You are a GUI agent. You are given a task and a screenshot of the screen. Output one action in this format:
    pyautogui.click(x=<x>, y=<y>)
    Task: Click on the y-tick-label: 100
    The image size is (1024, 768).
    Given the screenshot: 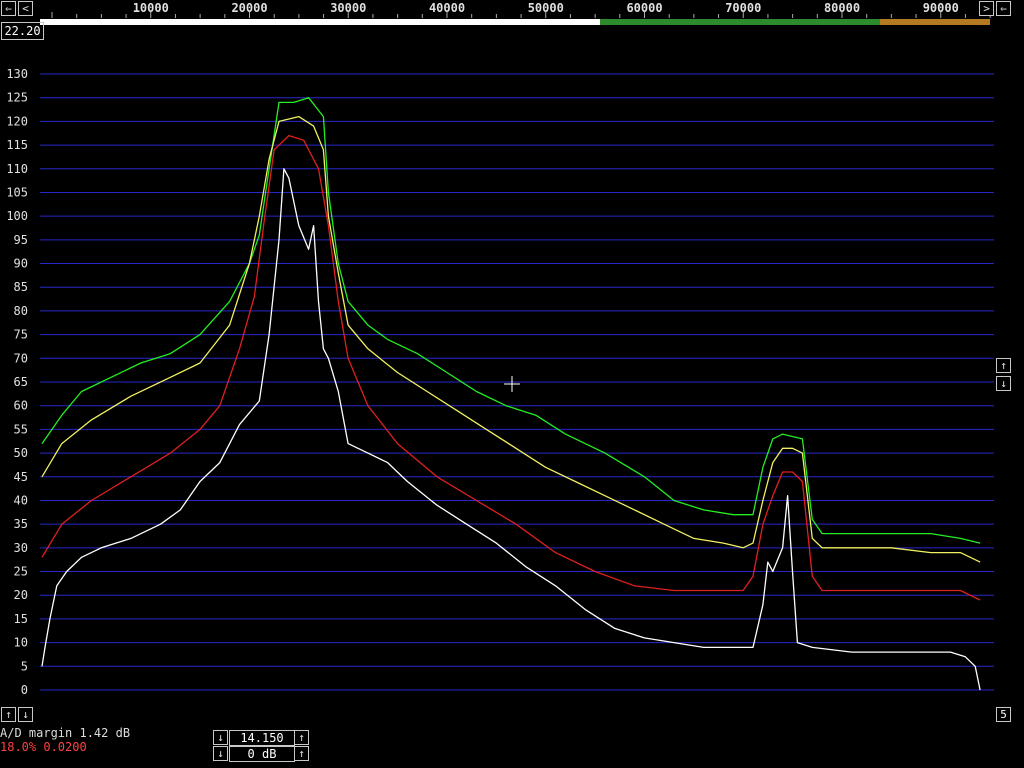 What is the action you would take?
    pyautogui.click(x=17, y=216)
    